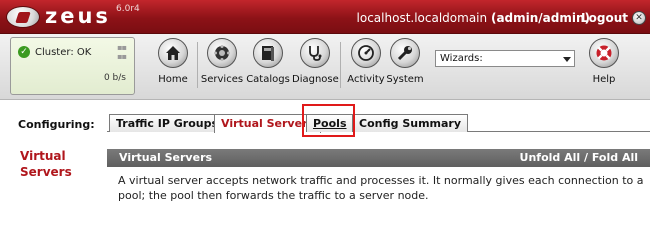  What do you see at coordinates (579, 157) in the screenshot?
I see `unfold-fold-all-link: Unfold All / Fold All` at bounding box center [579, 157].